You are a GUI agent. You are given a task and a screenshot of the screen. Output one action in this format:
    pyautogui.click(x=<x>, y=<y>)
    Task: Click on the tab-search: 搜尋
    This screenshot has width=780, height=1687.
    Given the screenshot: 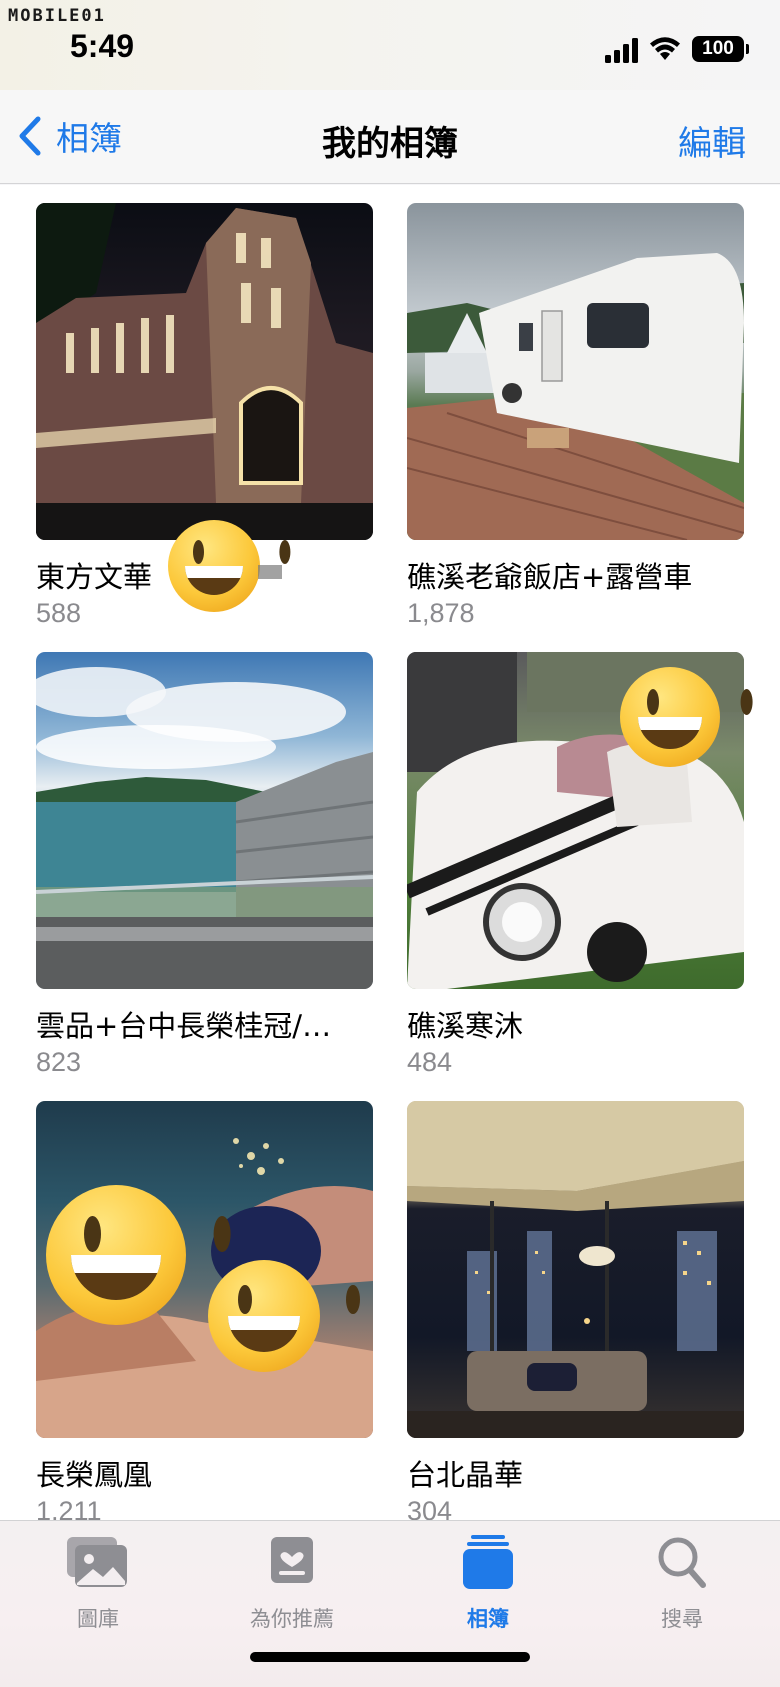 What is the action you would take?
    pyautogui.click(x=682, y=1583)
    